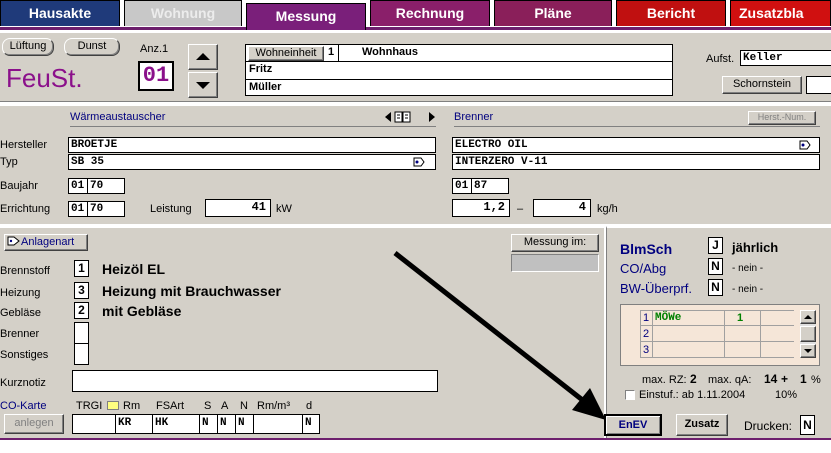 Image resolution: width=831 pixels, height=453 pixels. Describe the element at coordinates (762, 85) in the screenshot. I see `schornstein-button: Schornstein` at that location.